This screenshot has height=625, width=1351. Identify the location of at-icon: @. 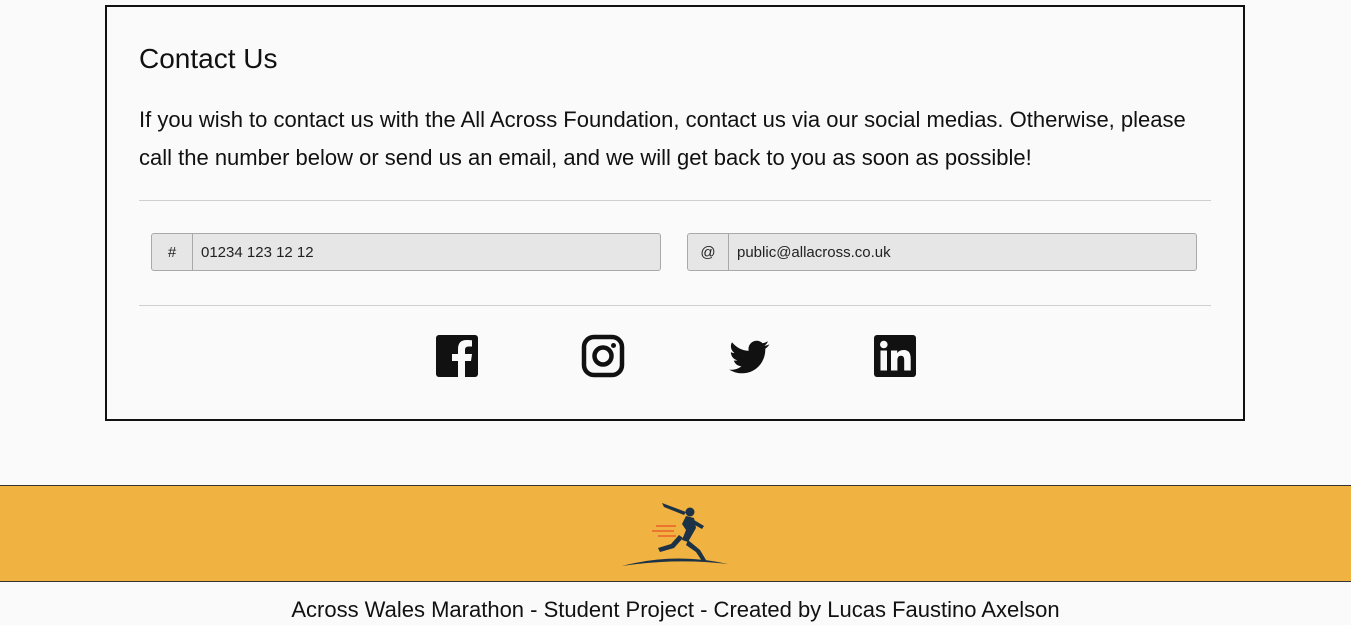
(708, 252).